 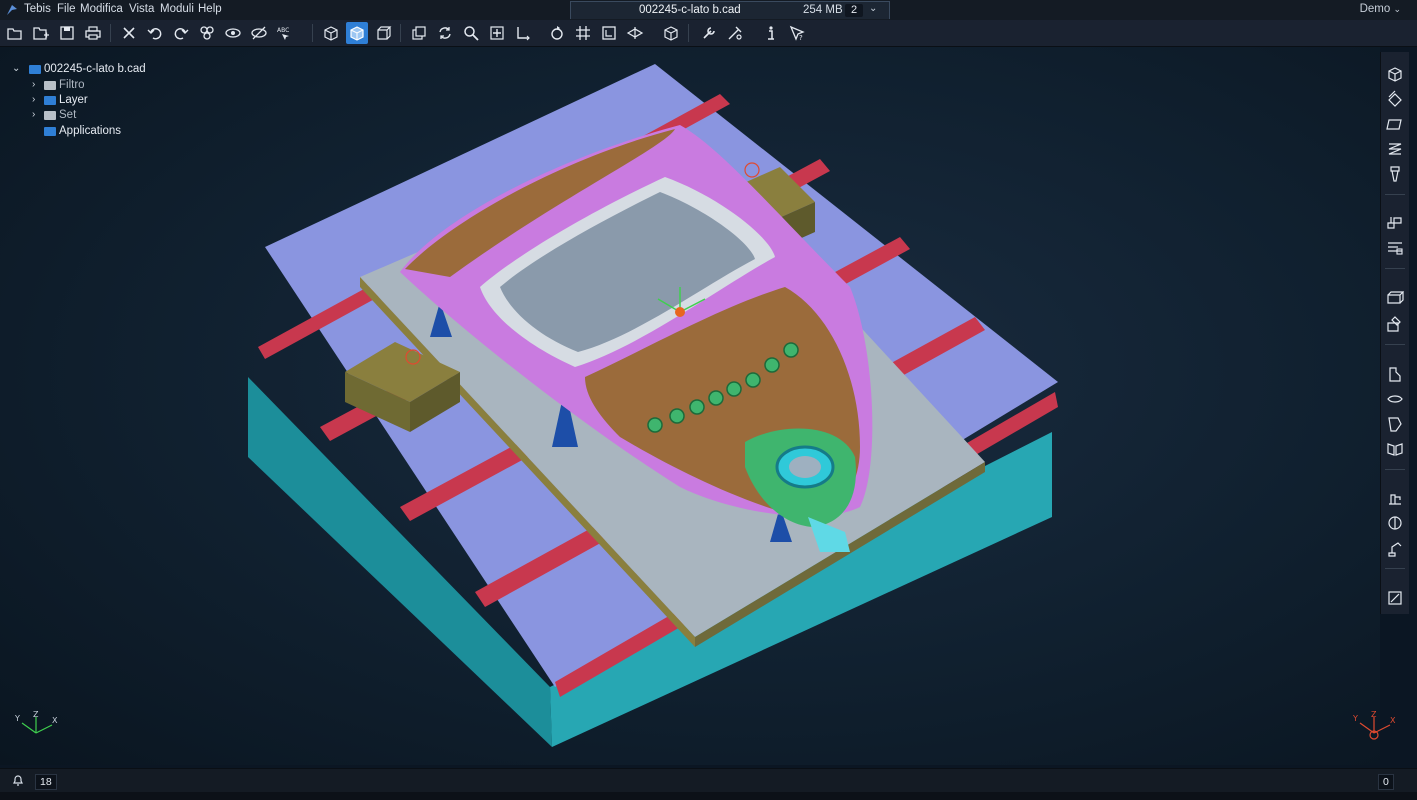 What do you see at coordinates (1395, 222) in the screenshot?
I see `machining-icon` at bounding box center [1395, 222].